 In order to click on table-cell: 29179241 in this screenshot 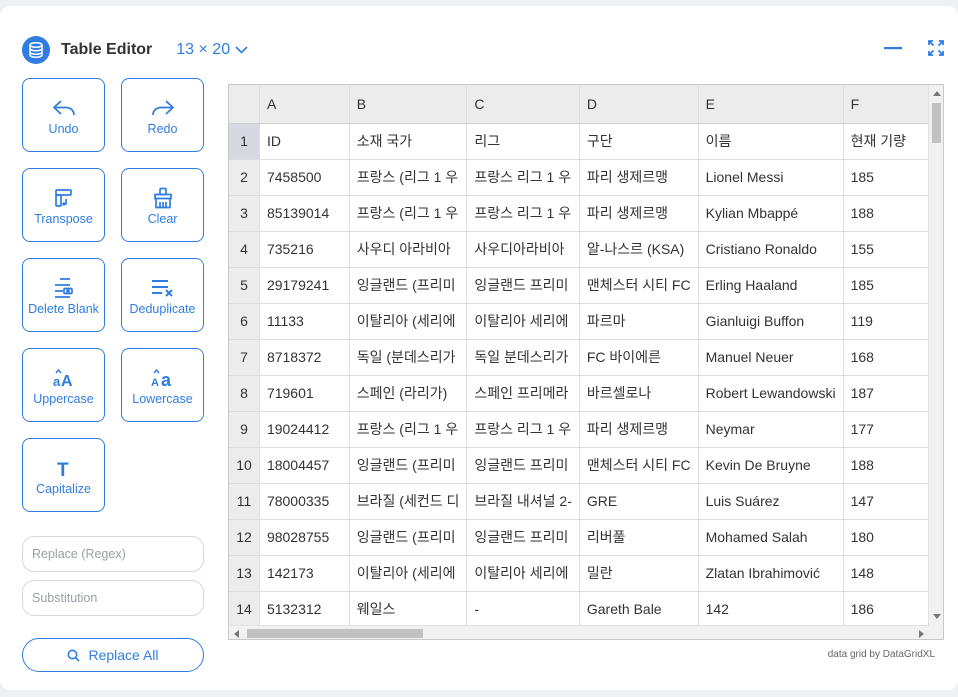, I will do `click(304, 285)`.